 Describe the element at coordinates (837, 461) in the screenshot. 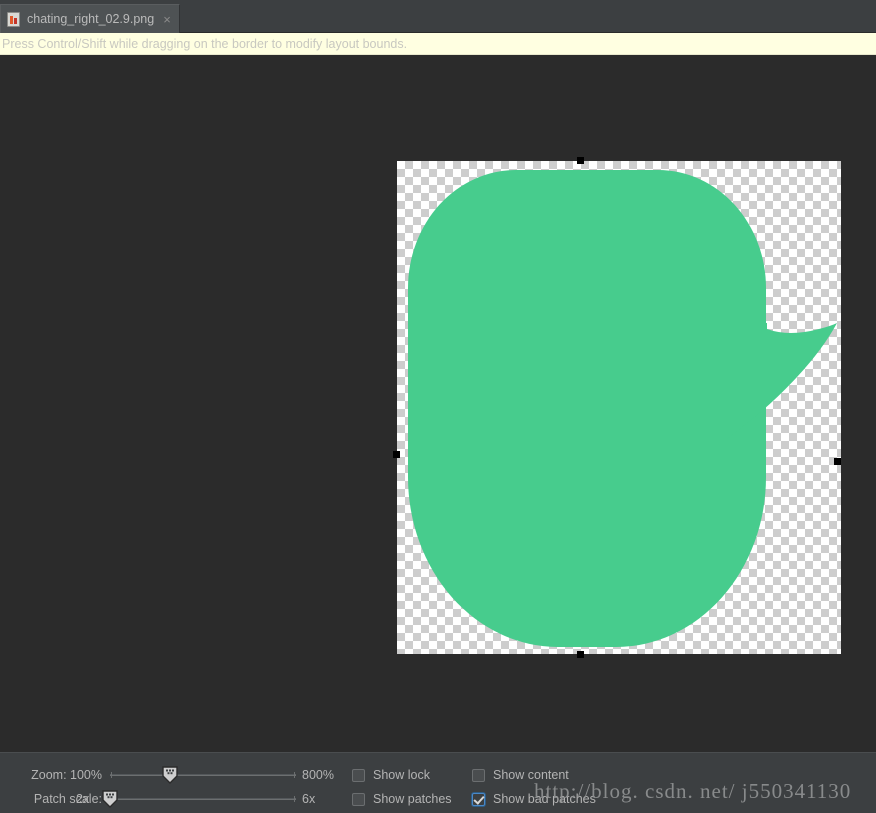

I see `selection-handle-right` at that location.